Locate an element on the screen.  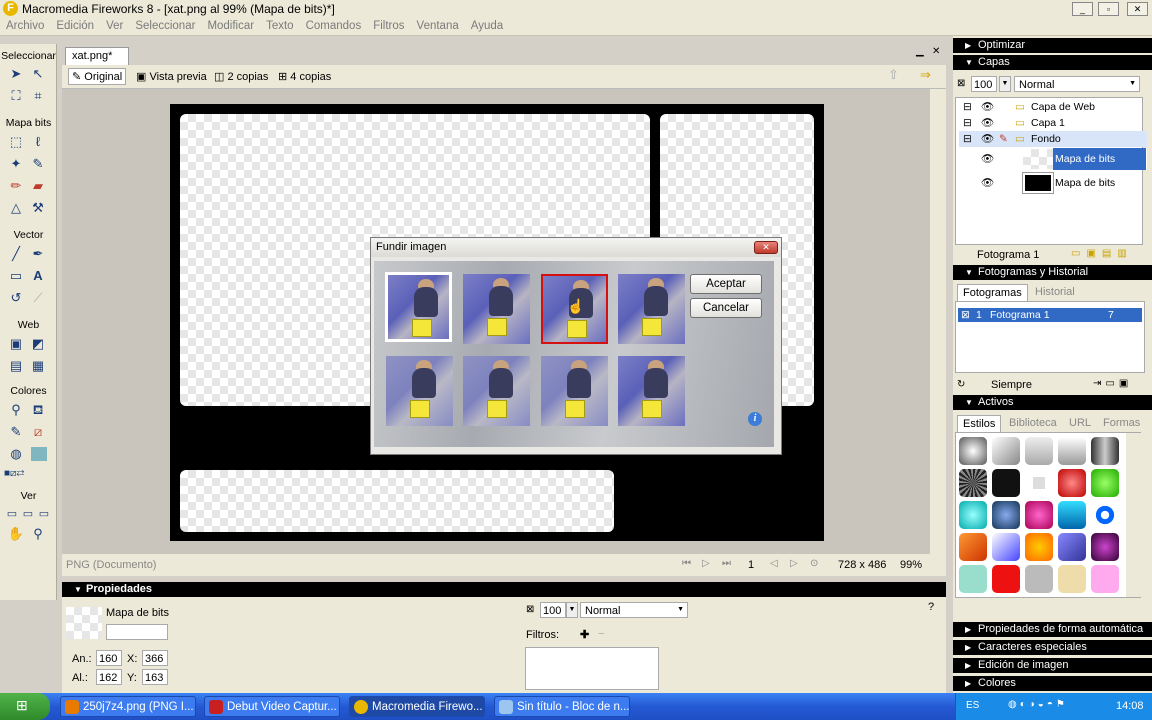
auto-shape-properties-header: ▶ Propiedades de forma automática is located at coordinates (1052, 629).